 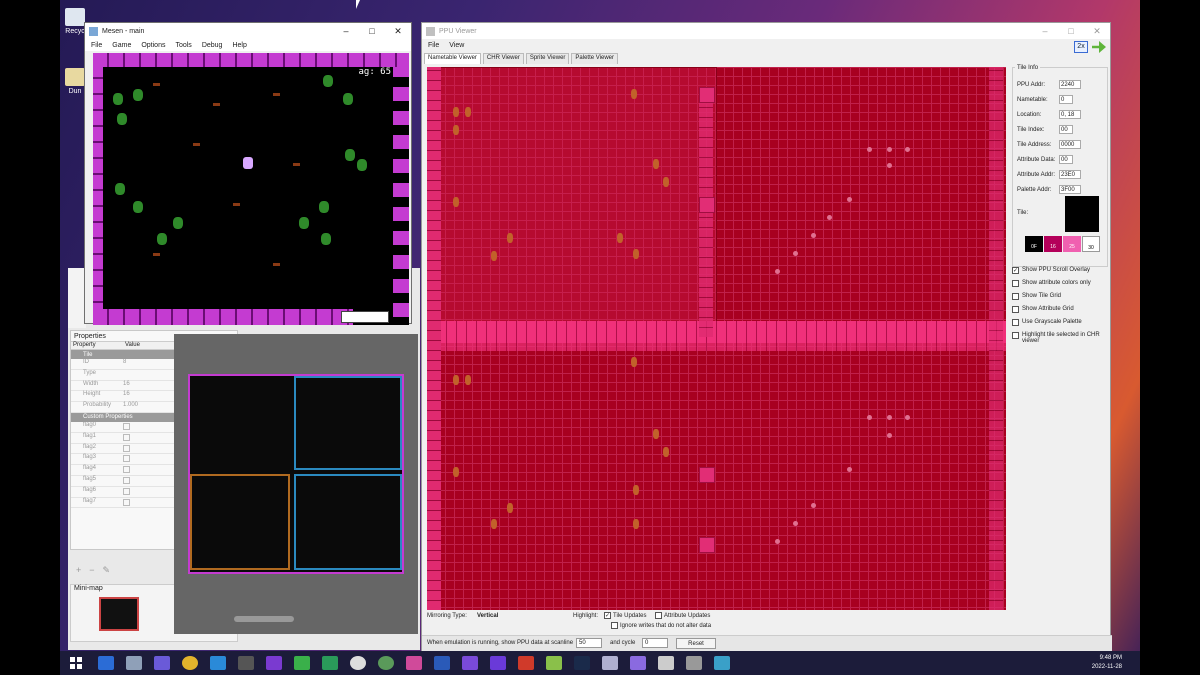 What do you see at coordinates (1060, 342) in the screenshot?
I see `option-highlight-chr-tile: Highlight tile selected in CHR viewer` at bounding box center [1060, 342].